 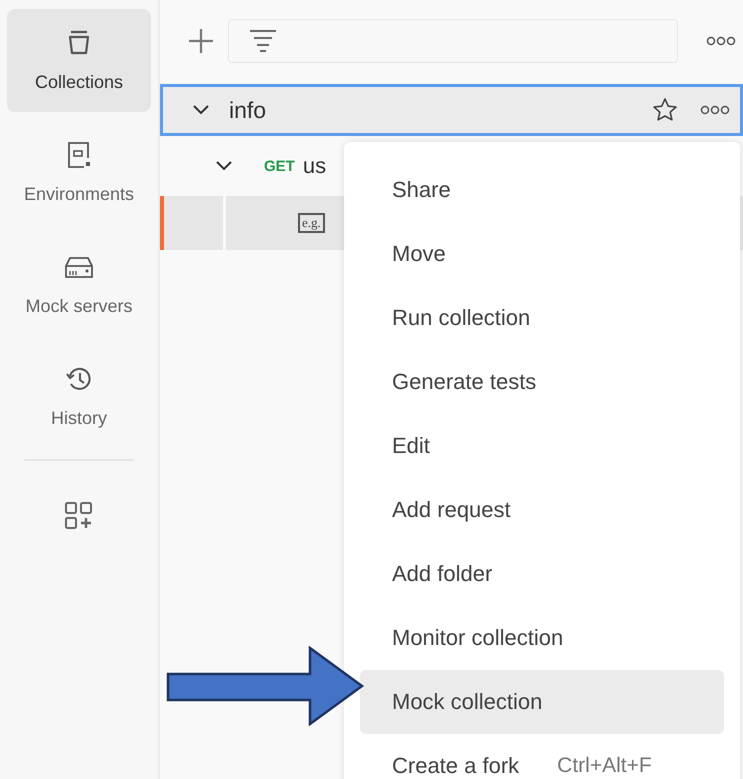 What do you see at coordinates (456, 766) in the screenshot?
I see `menu-item-label: Create a fork` at bounding box center [456, 766].